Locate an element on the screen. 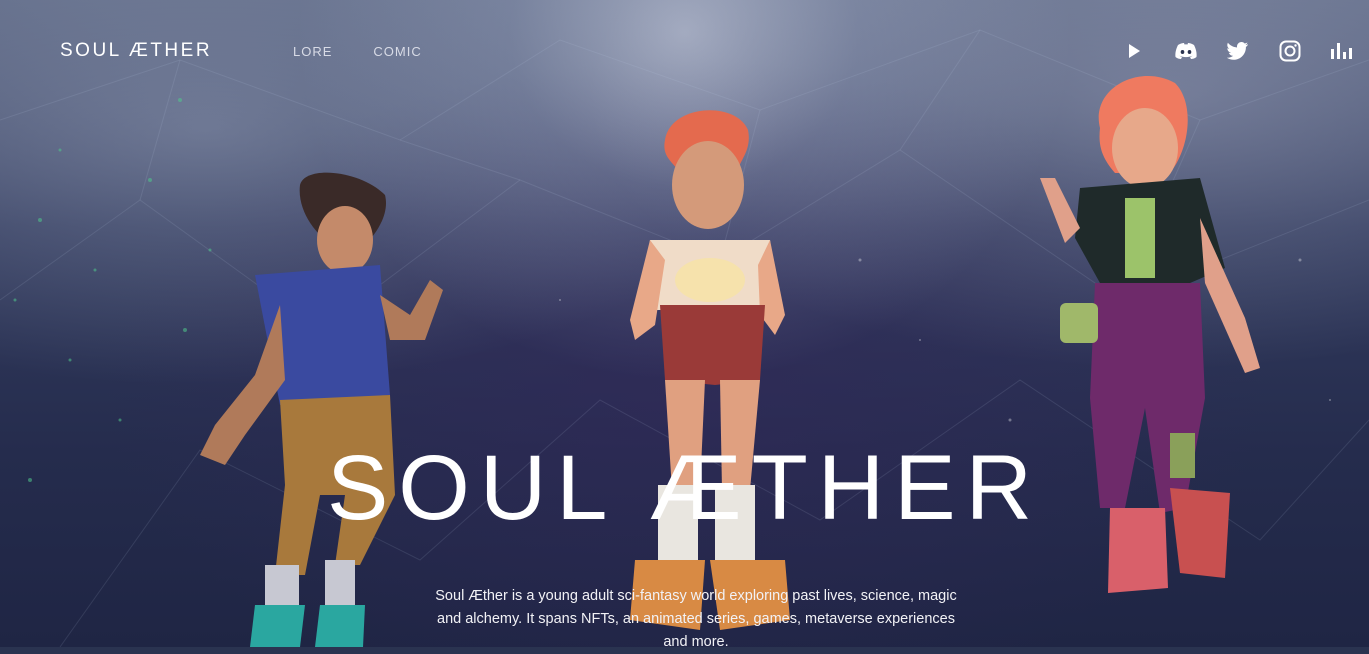 The height and width of the screenshot is (654, 1369). main-nav: LORE COMIC is located at coordinates (378, 51).